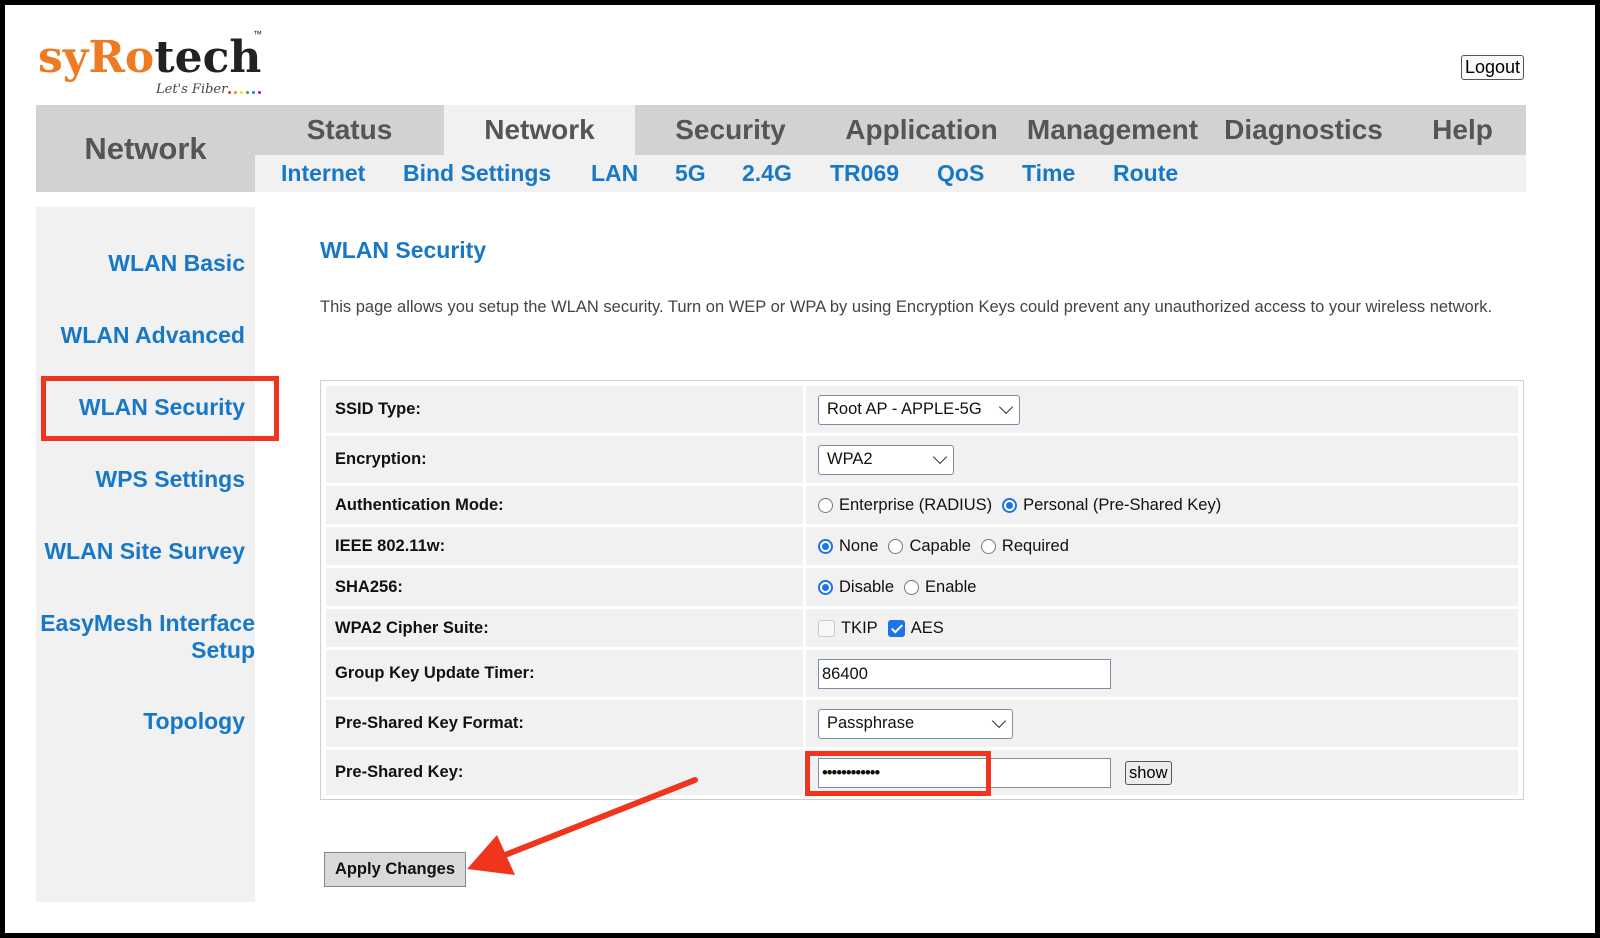 This screenshot has height=938, width=1600. I want to click on annotation-arrow-icon, so click(582, 826).